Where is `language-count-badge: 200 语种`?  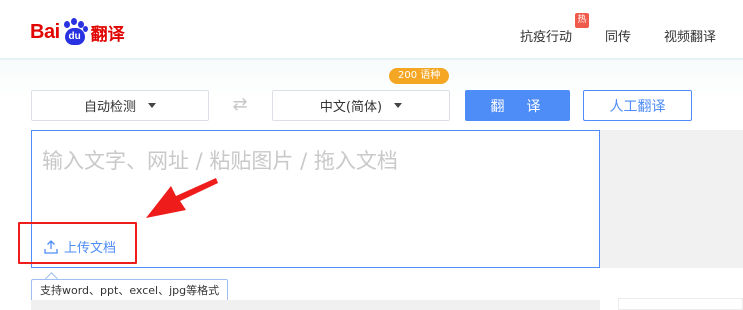
language-count-badge: 200 语种 is located at coordinates (419, 76).